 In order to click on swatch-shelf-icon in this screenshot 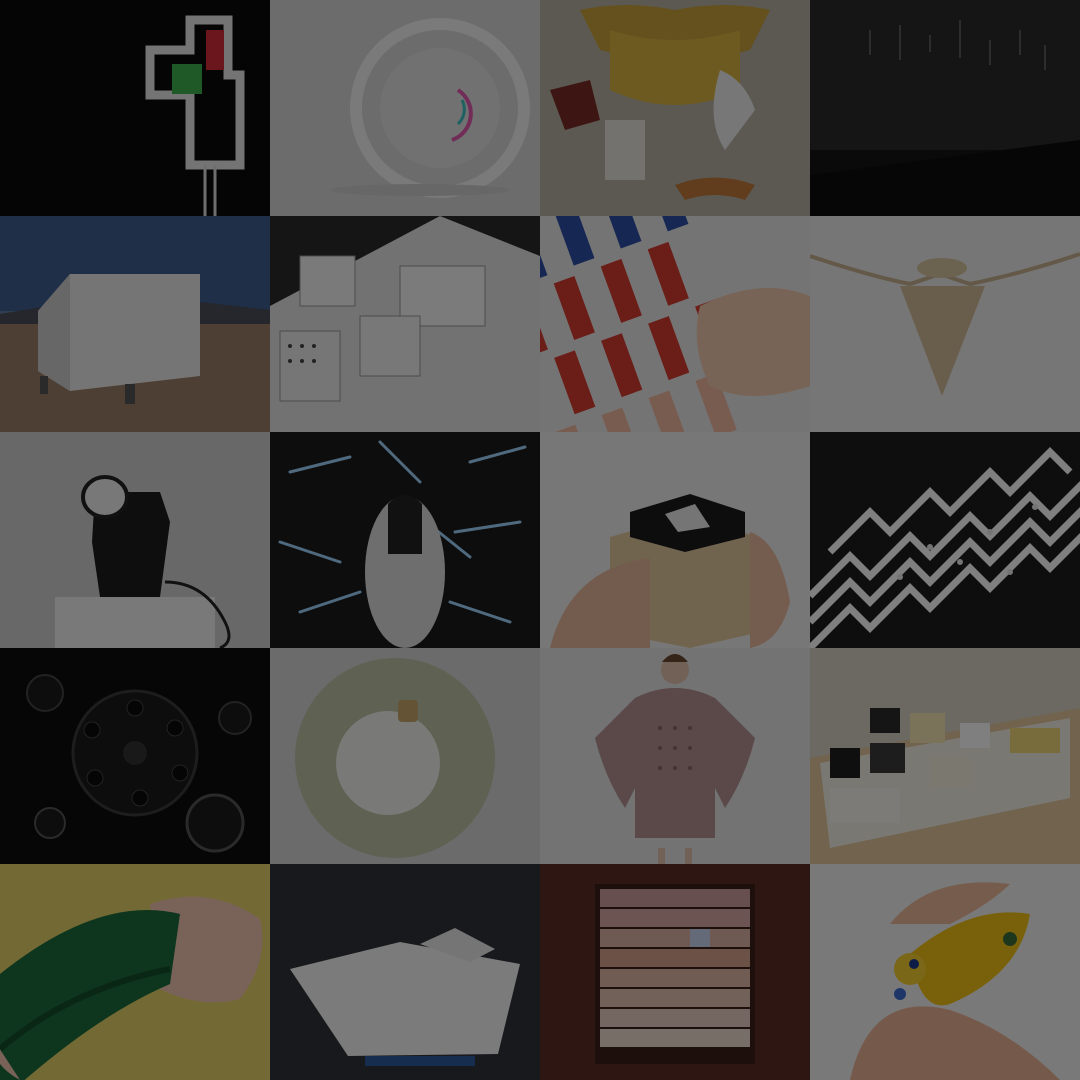, I will do `click(675, 972)`.